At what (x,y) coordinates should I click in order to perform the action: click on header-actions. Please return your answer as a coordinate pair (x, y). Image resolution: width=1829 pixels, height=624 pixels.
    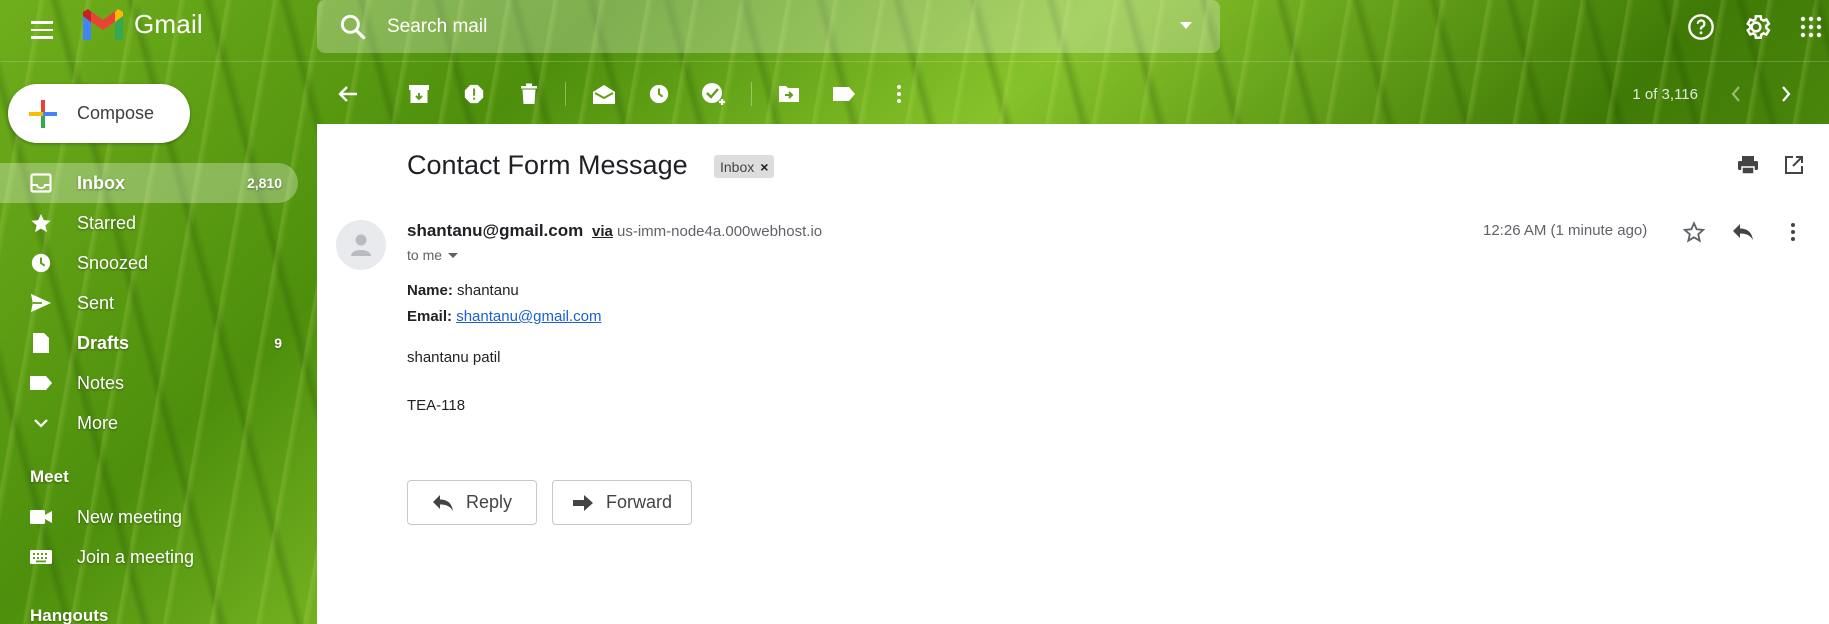
    Looking at the image, I should click on (1755, 26).